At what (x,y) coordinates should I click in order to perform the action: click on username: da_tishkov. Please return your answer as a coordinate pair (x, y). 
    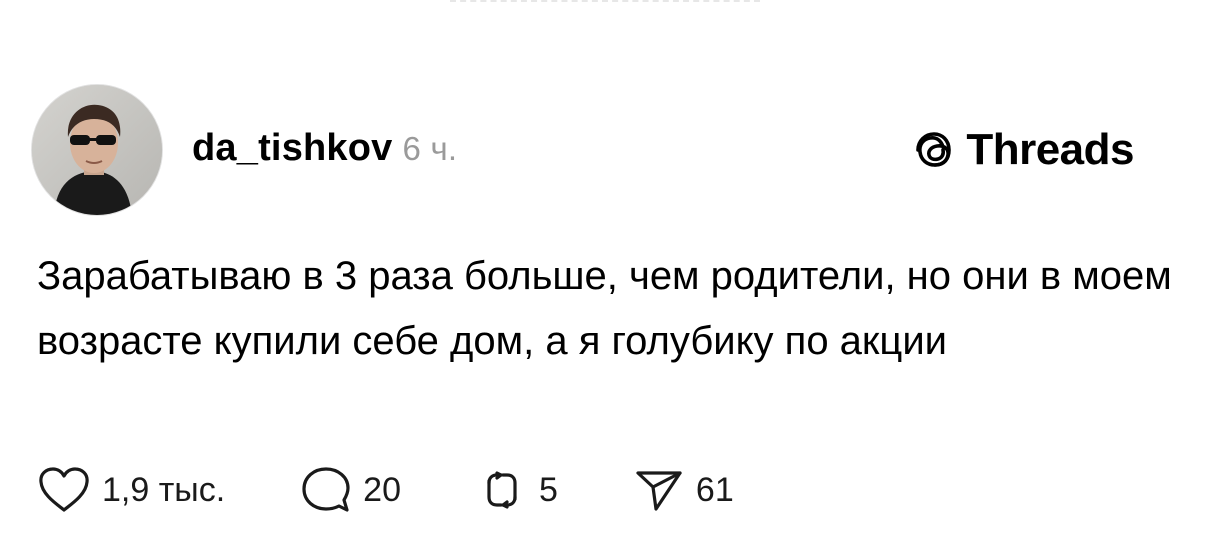
    Looking at the image, I should click on (292, 148).